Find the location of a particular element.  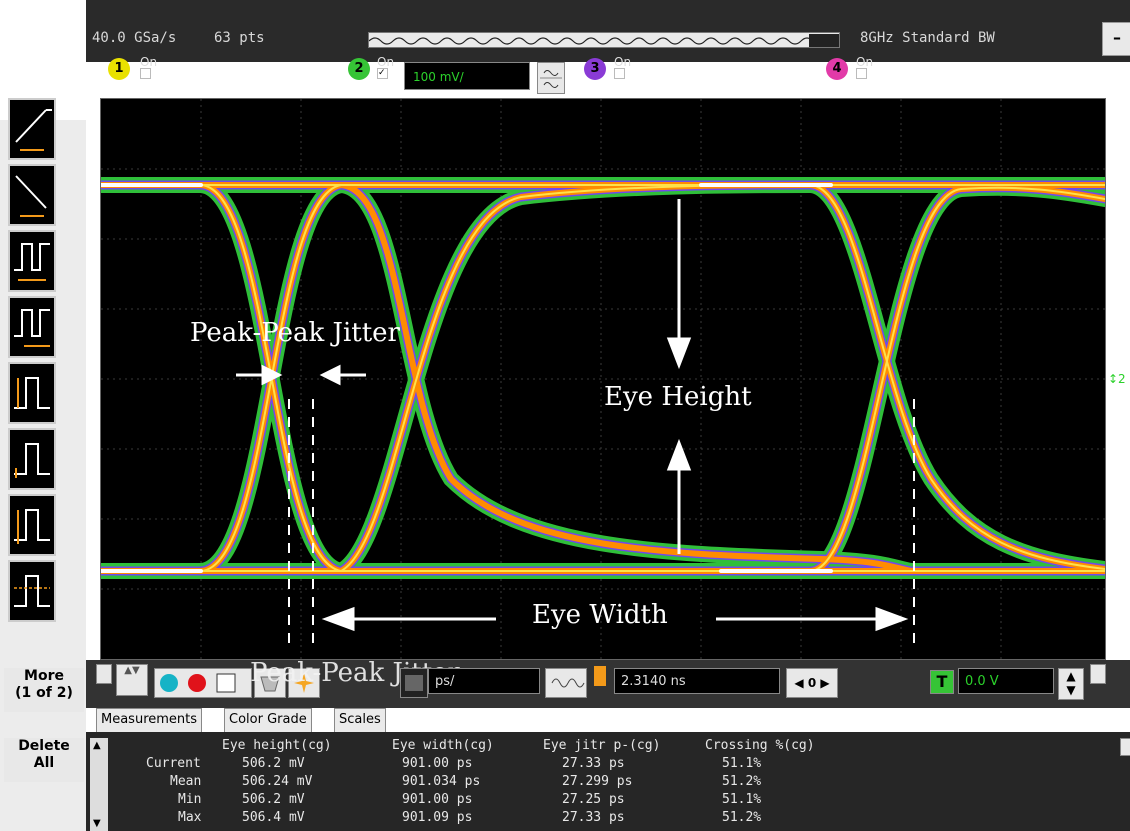

tab-measurements: Measurements is located at coordinates (149, 720).